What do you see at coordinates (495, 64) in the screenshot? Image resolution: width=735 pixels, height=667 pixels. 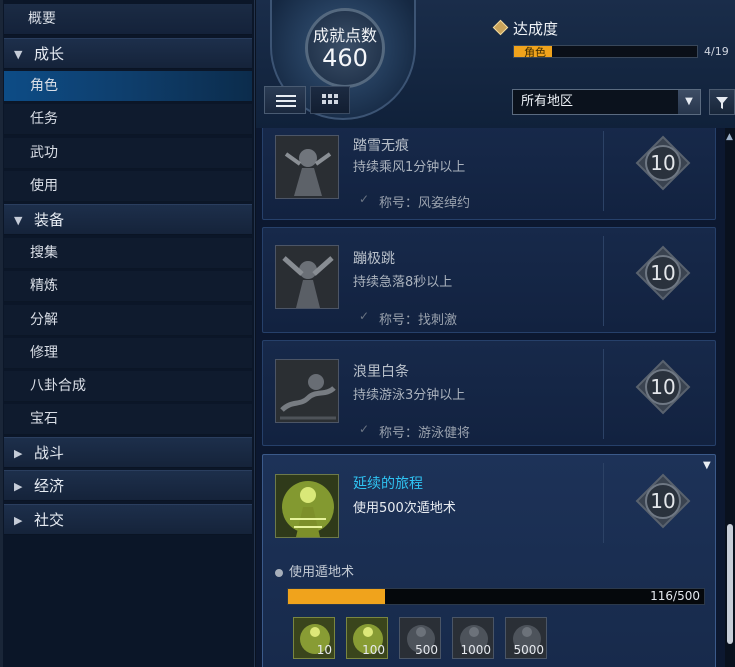 I see `achievement-header: 成就点数 460 达成度 角色 4/19 所有地区 ▼` at bounding box center [495, 64].